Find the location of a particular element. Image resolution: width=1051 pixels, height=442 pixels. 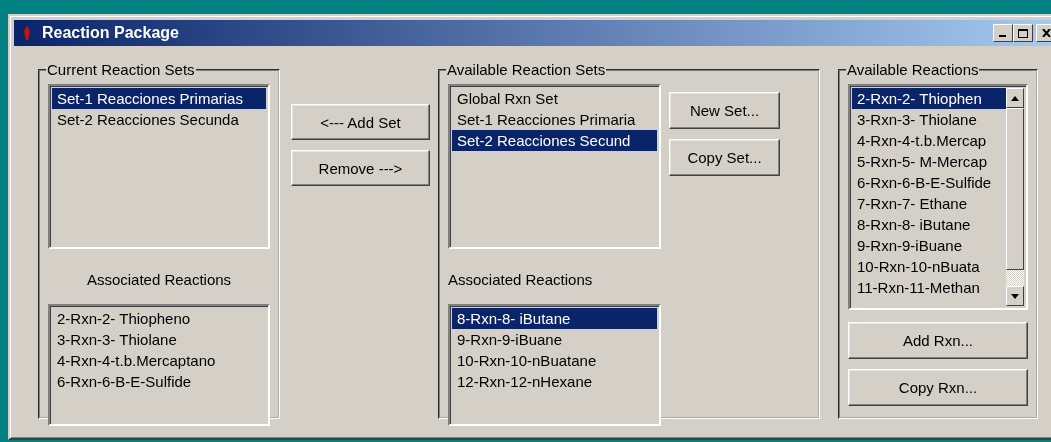

scrollbar-thumb is located at coordinates (1015, 189).